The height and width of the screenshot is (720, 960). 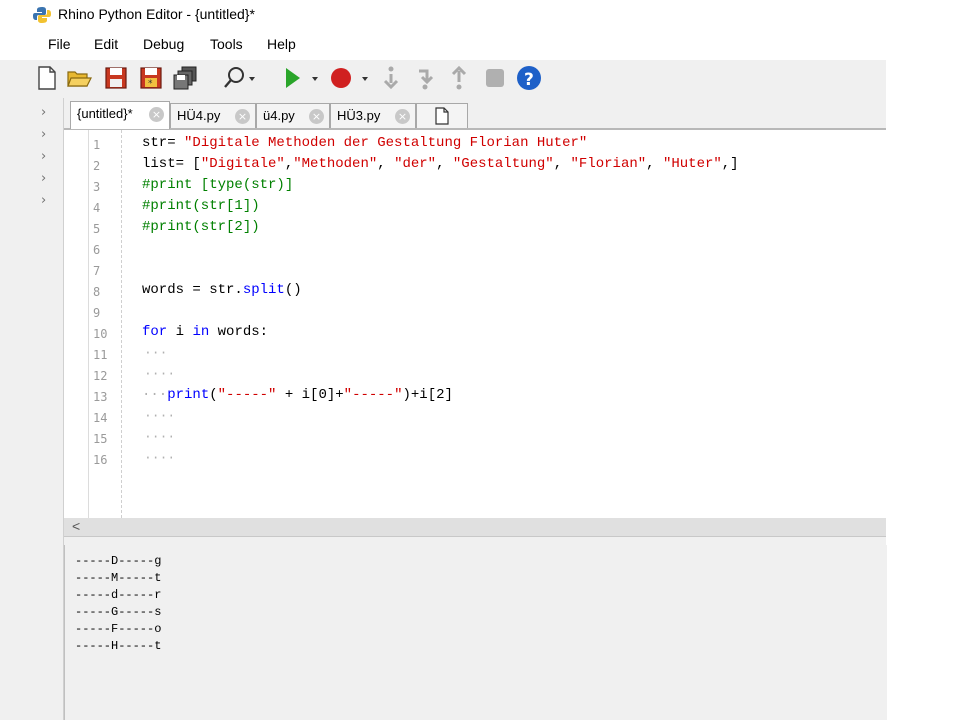 What do you see at coordinates (415, 164) in the screenshot?
I see `string-literal: "der"` at bounding box center [415, 164].